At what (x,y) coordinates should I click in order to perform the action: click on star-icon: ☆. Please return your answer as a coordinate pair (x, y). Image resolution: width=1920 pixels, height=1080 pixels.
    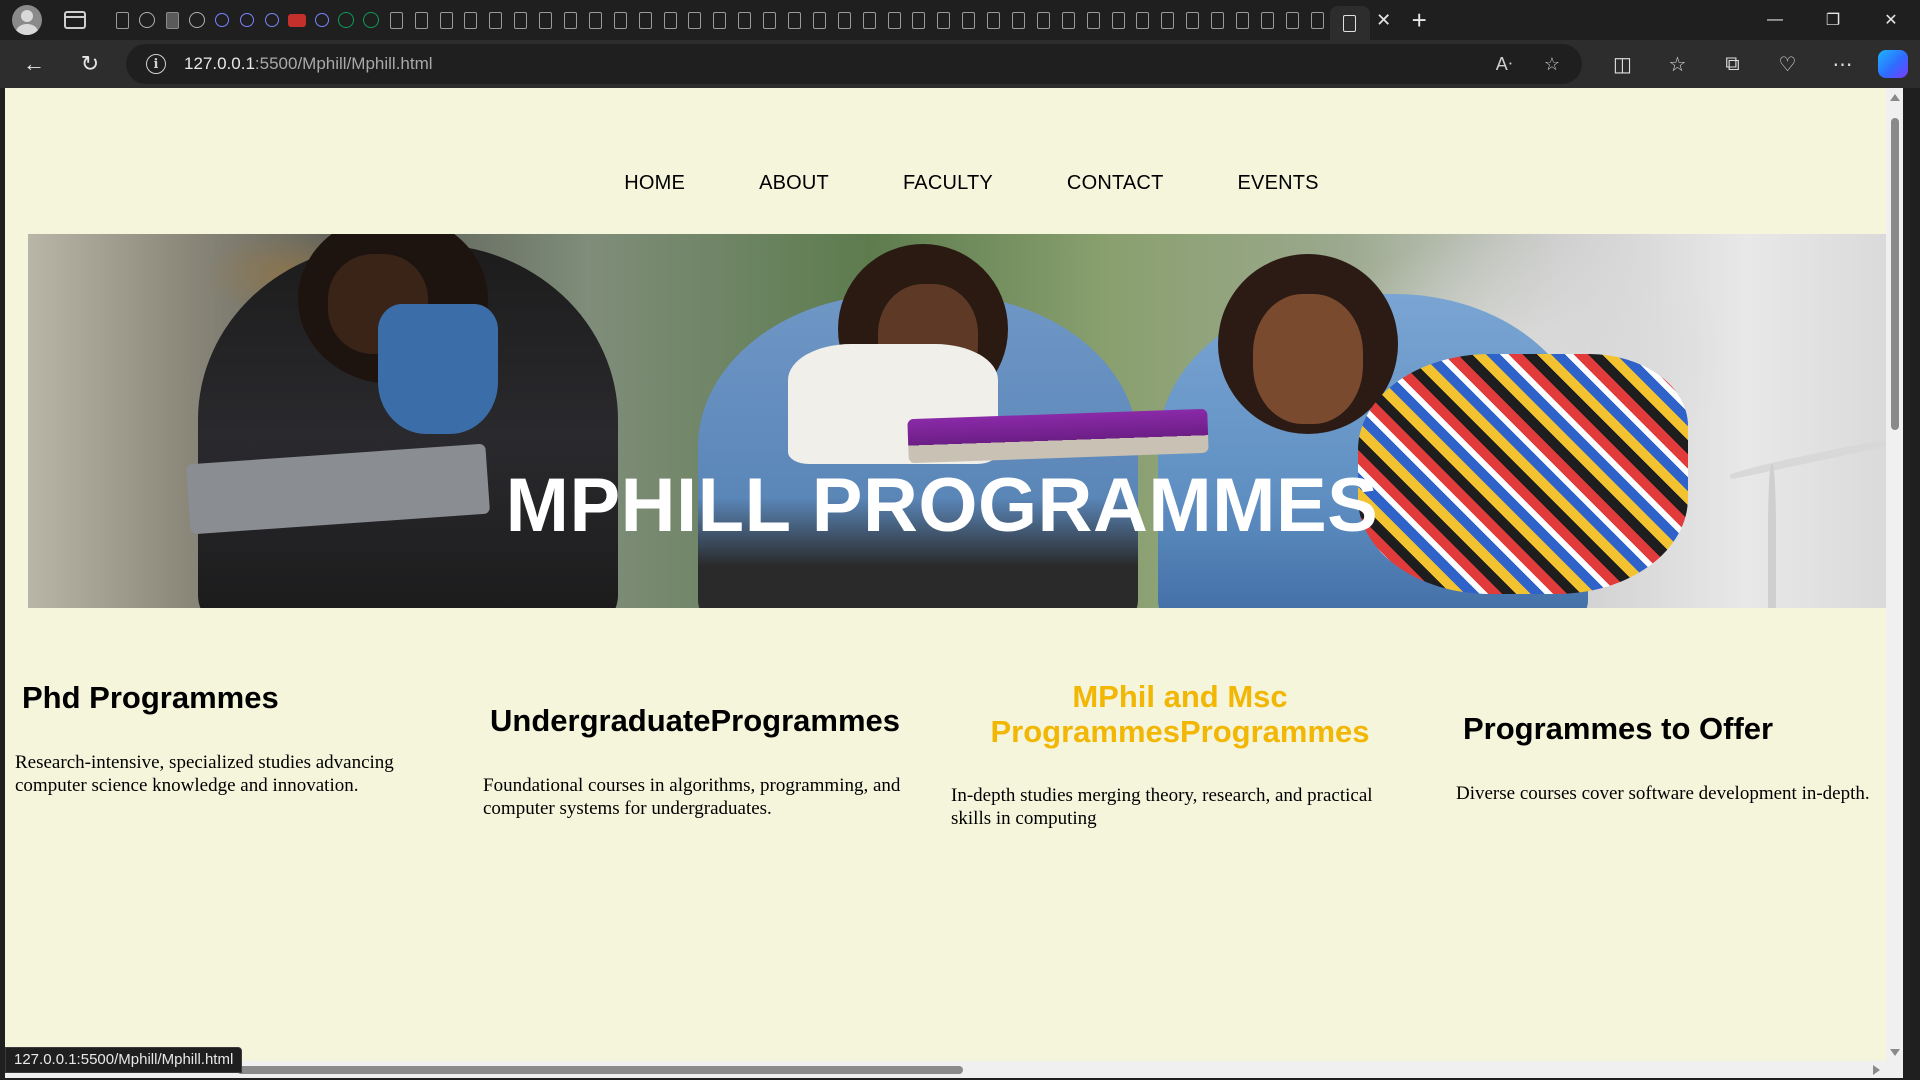
    Looking at the image, I should click on (1552, 64).